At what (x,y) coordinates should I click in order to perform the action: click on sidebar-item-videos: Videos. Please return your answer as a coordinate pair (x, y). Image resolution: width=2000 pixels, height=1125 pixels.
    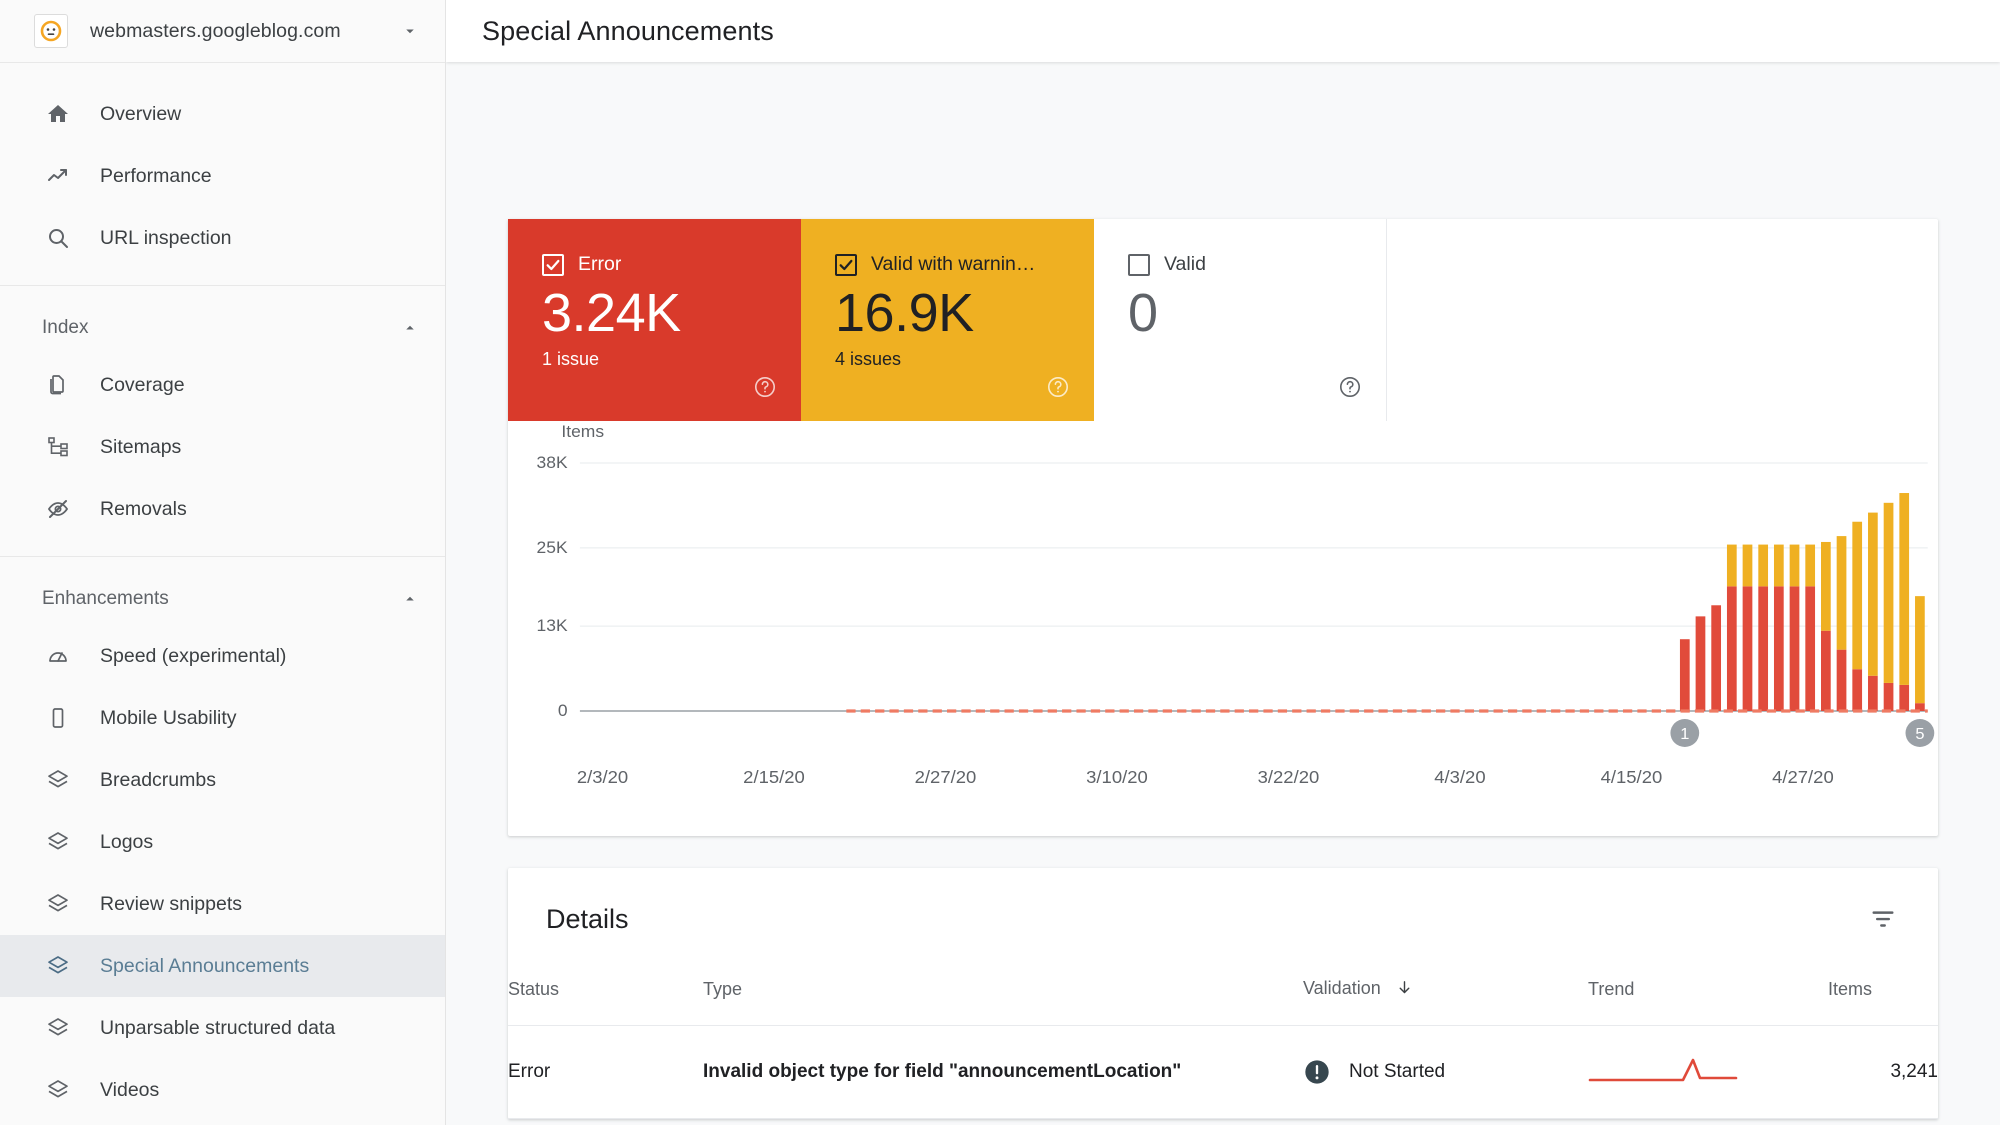
    Looking at the image, I should click on (222, 1090).